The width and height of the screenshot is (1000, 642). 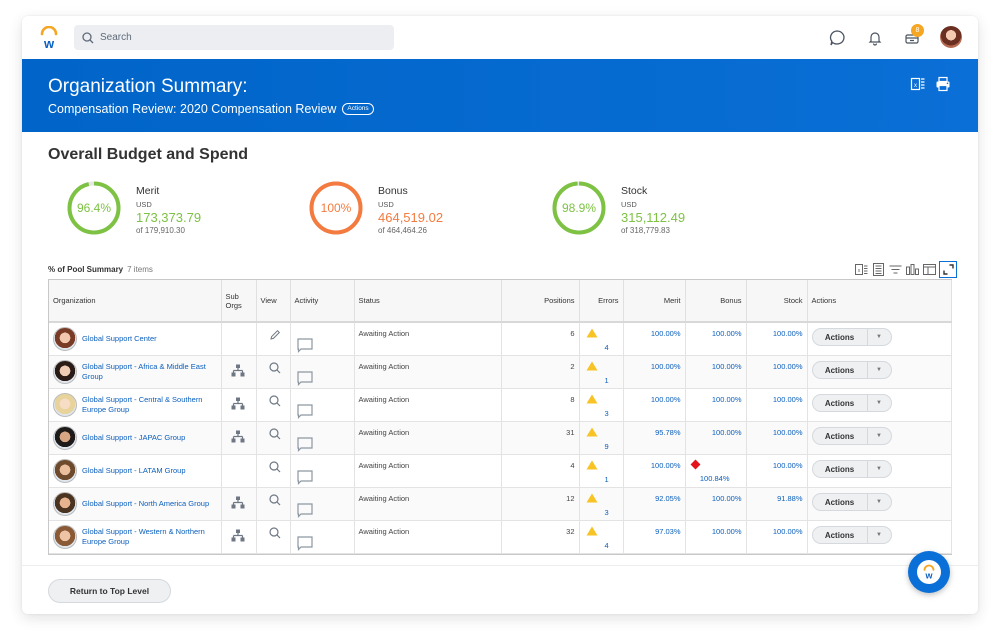 What do you see at coordinates (654, 495) in the screenshot?
I see `merit-value: 92.05%` at bounding box center [654, 495].